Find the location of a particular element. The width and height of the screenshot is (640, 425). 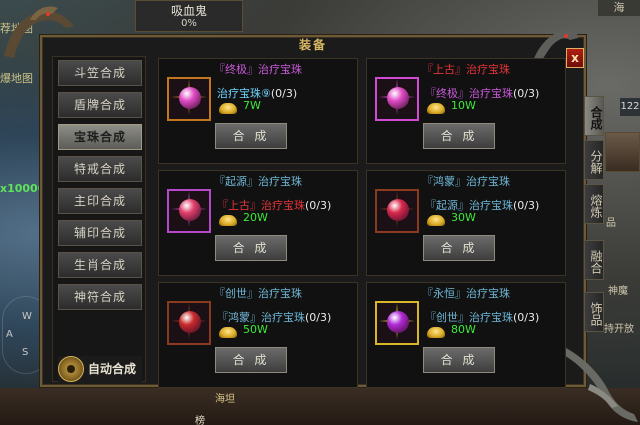

synthesis-card: 『永恒』治疗宝珠『创世』治疗宝珠(0/3) 80W 合 成 is located at coordinates (466, 335).